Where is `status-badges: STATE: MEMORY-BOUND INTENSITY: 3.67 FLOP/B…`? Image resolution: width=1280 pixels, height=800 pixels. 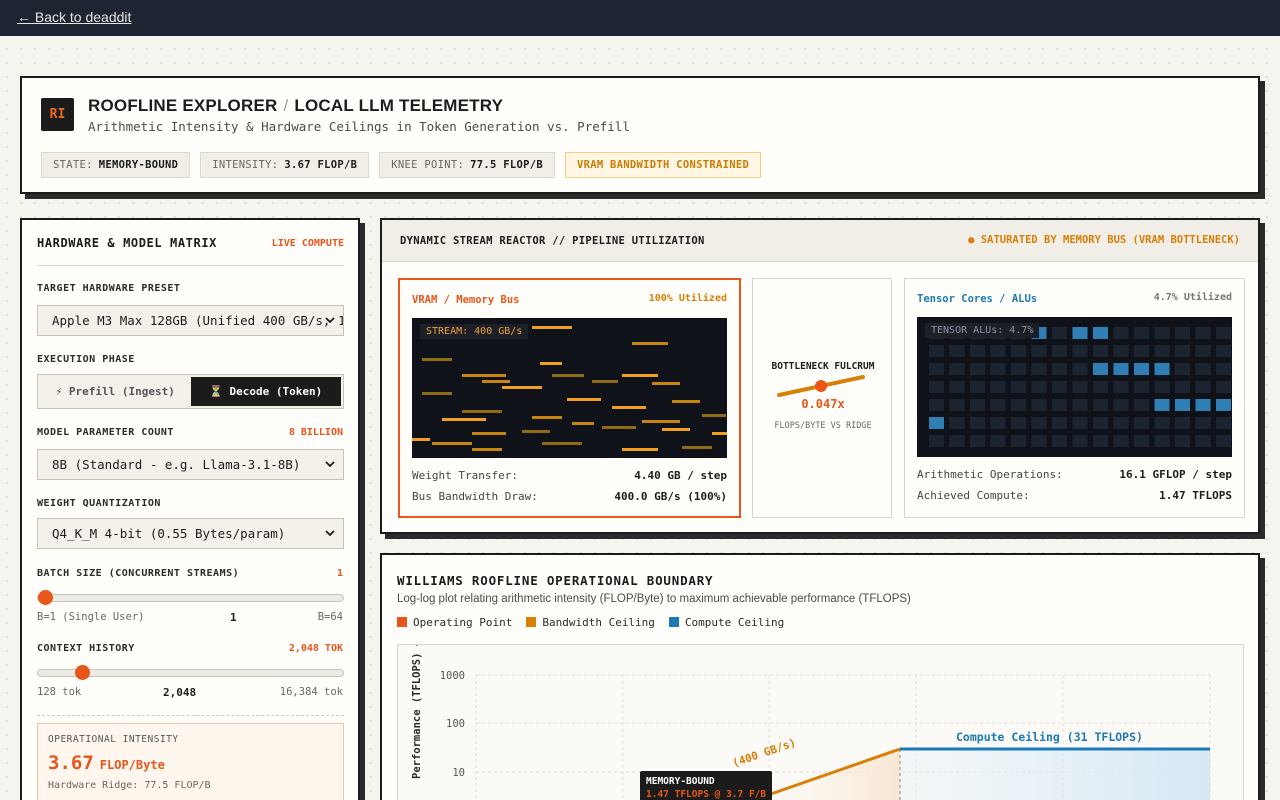 status-badges: STATE: MEMORY-BOUND INTENSITY: 3.67 FLOP/B… is located at coordinates (401, 165).